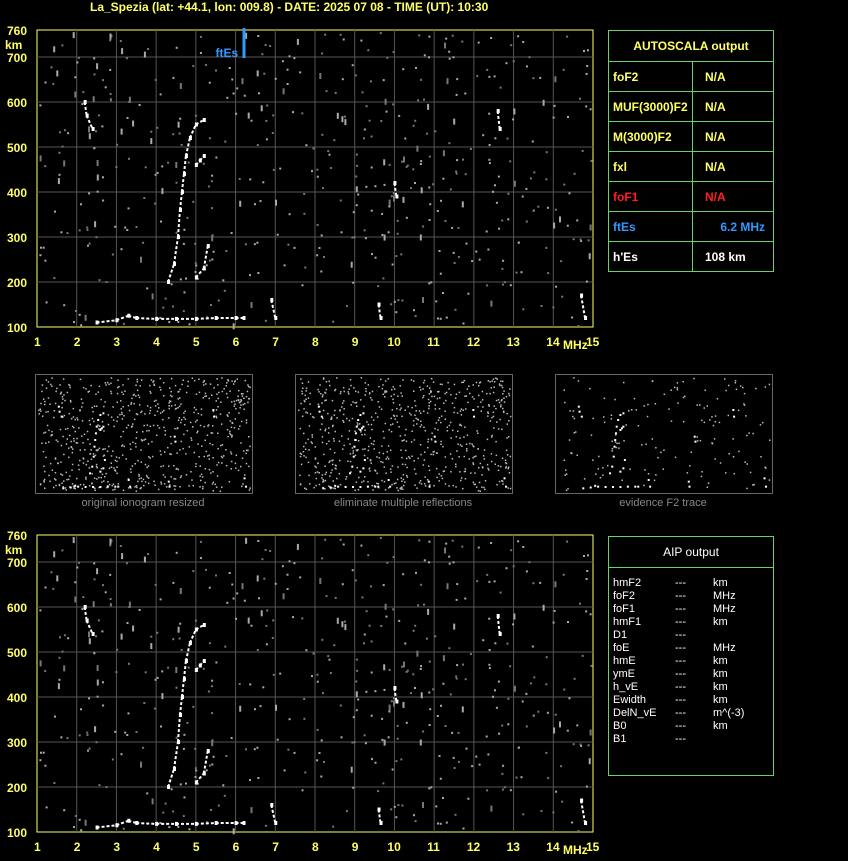  I want to click on aip-row: DelN_vE --- m^(-3), so click(693, 713).